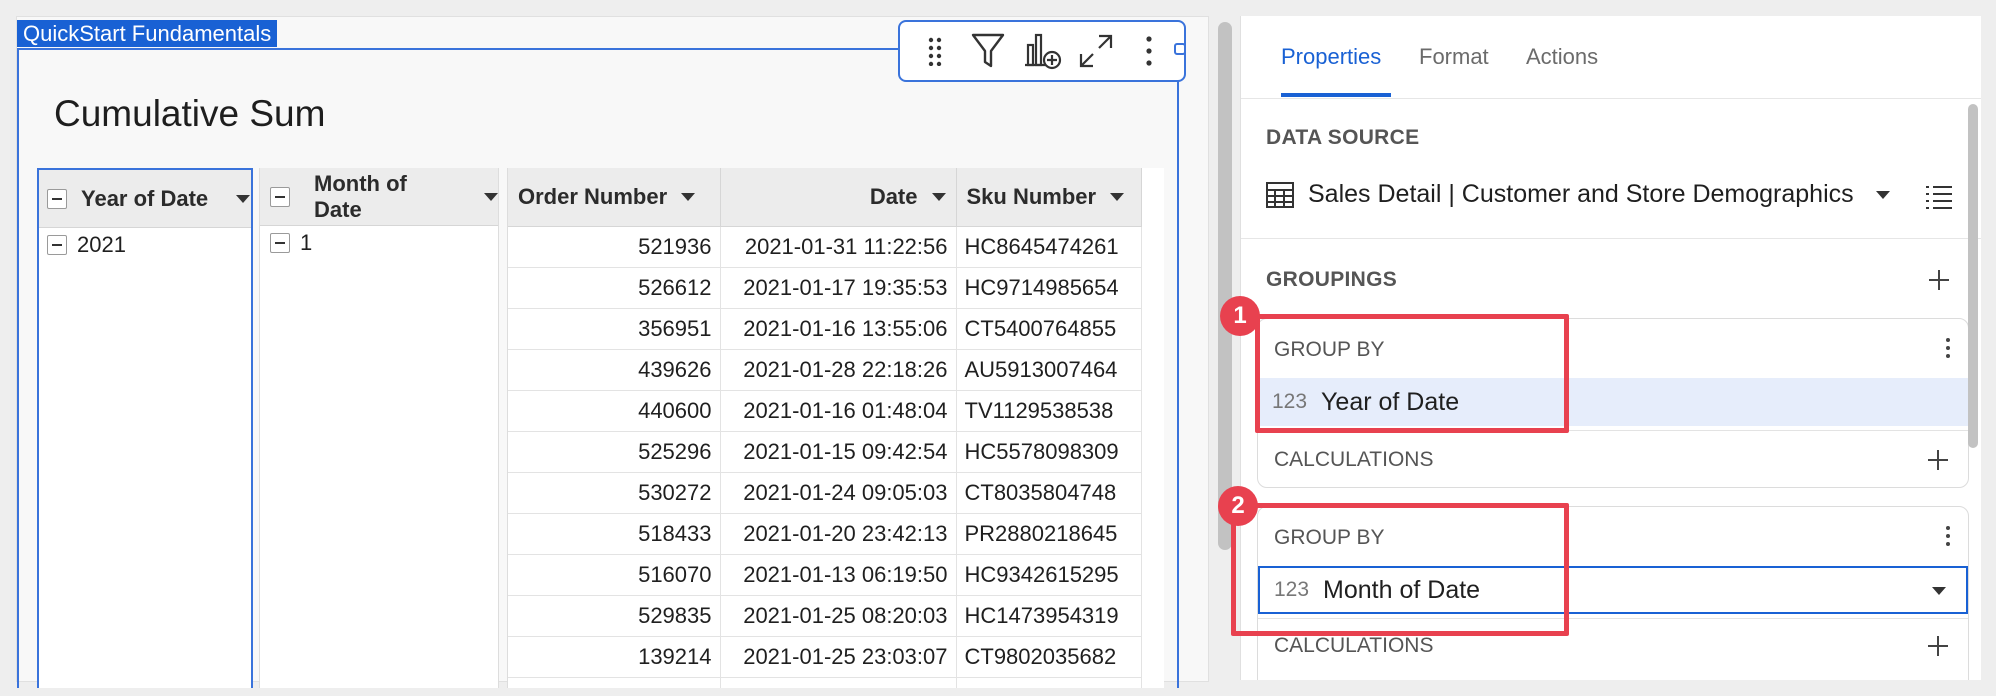 The height and width of the screenshot is (696, 1996). Describe the element at coordinates (838, 657) in the screenshot. I see `date-cell: 2021-01-25 23:03:07` at that location.